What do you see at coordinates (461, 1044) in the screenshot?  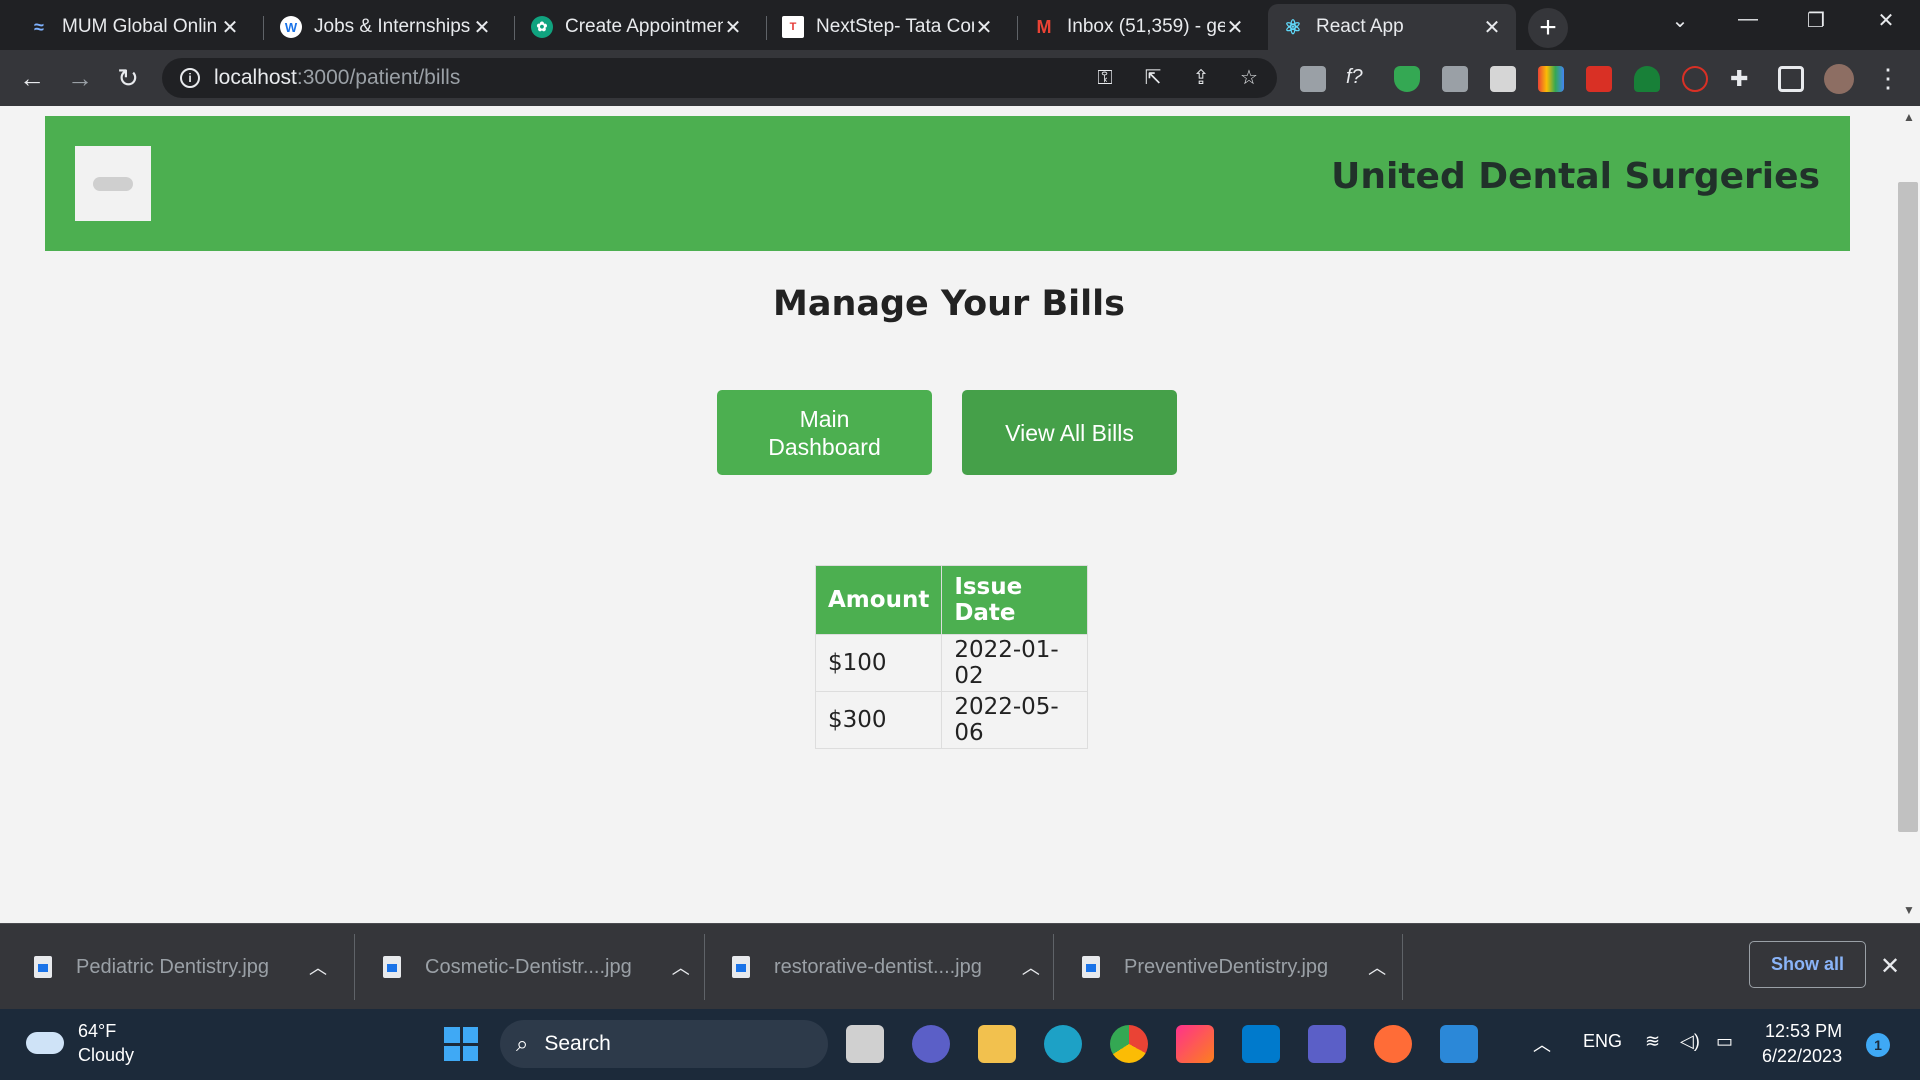 I see `windows-start-icon` at bounding box center [461, 1044].